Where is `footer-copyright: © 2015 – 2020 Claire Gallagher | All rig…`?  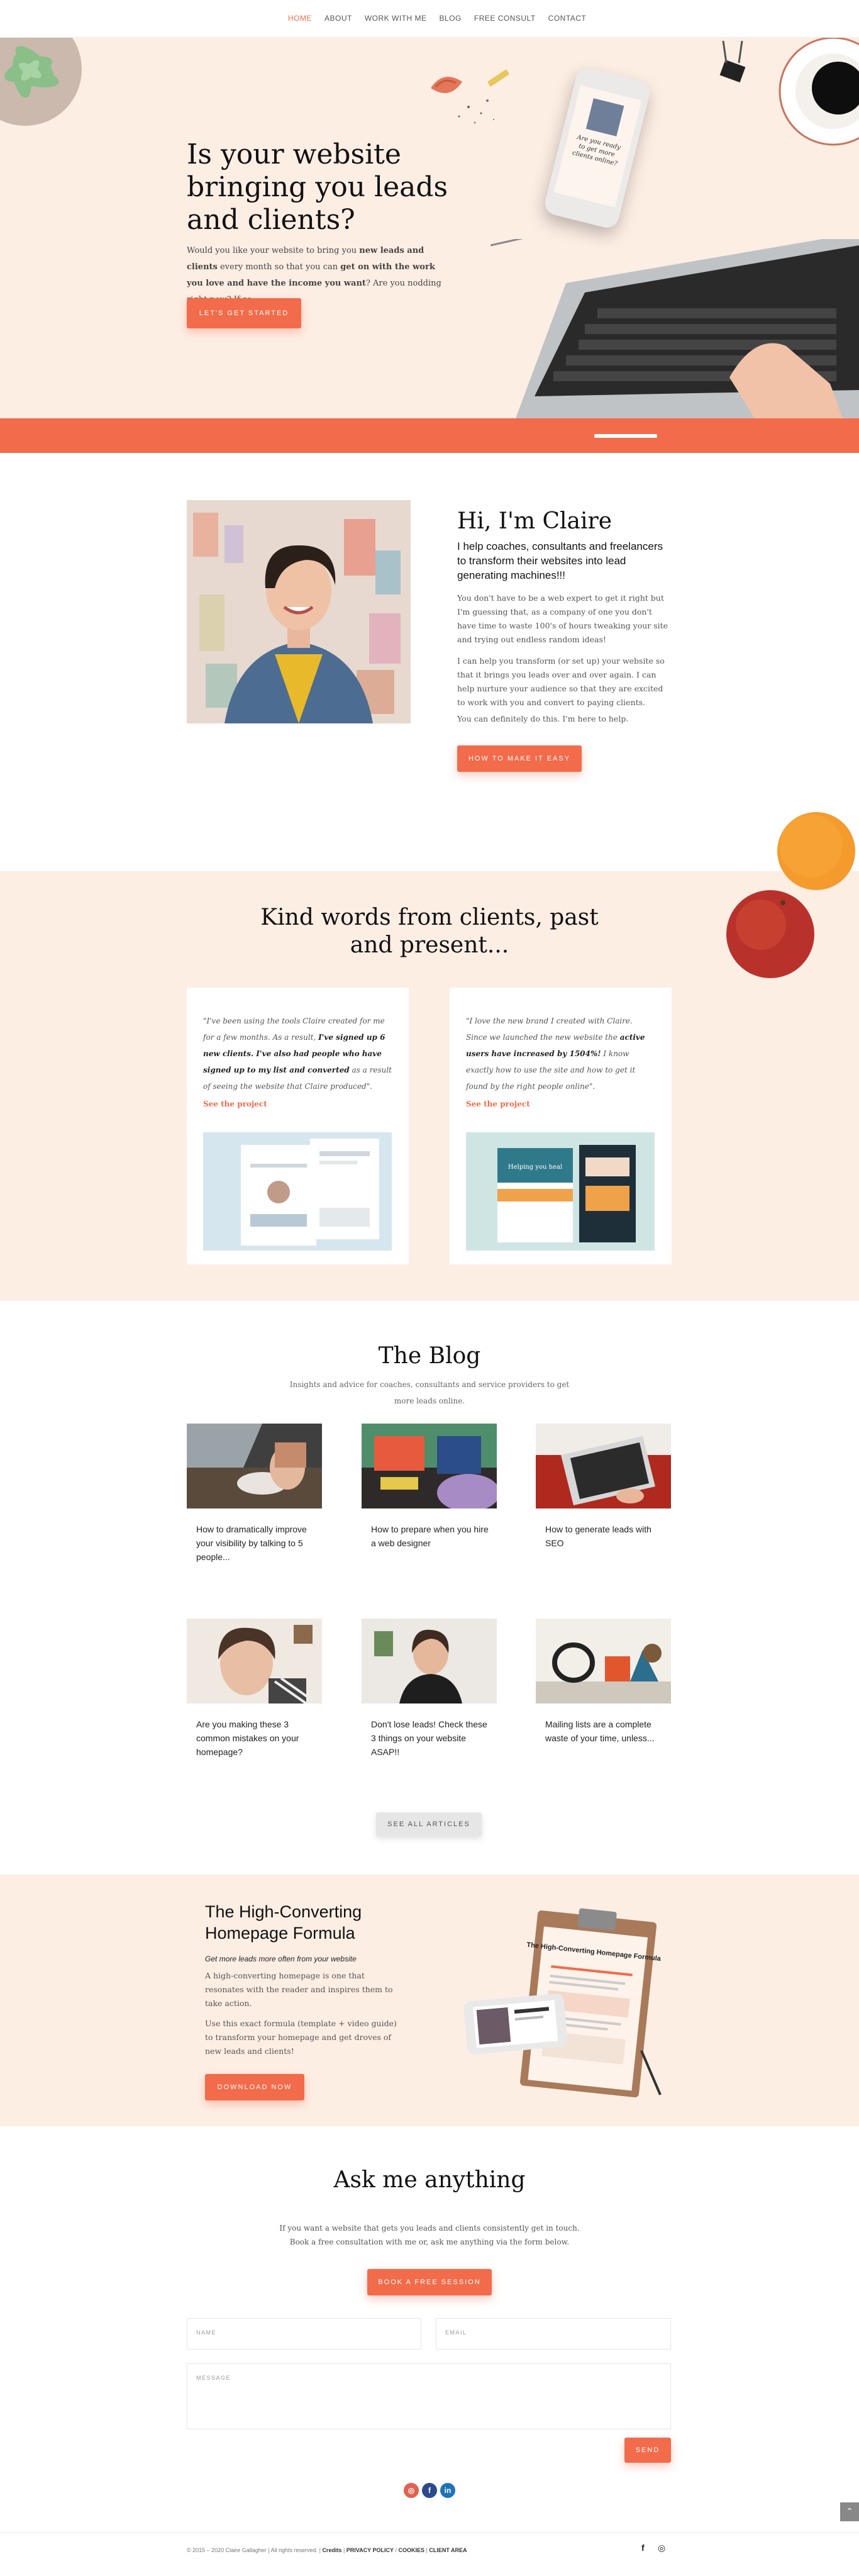
footer-copyright: © 2015 – 2020 Claire Gallagher | All rig… is located at coordinates (327, 2550).